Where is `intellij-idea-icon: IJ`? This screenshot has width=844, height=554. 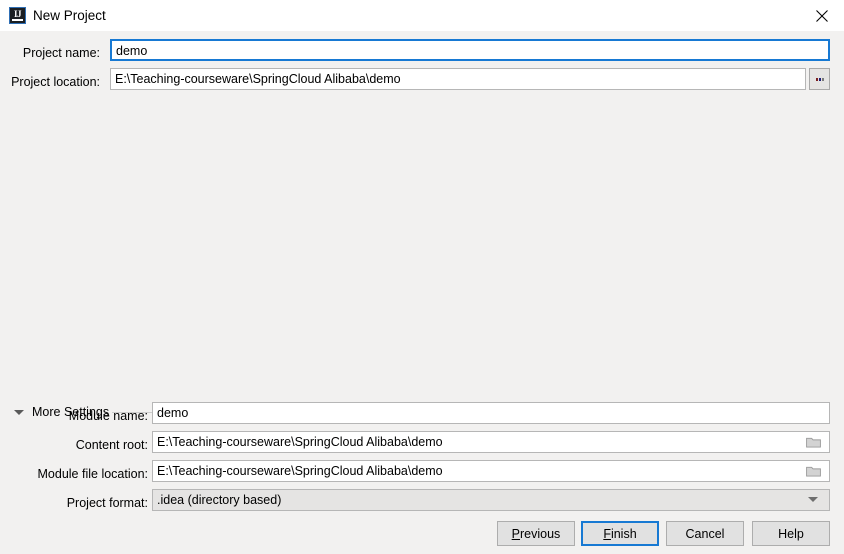 intellij-idea-icon: IJ is located at coordinates (17, 15).